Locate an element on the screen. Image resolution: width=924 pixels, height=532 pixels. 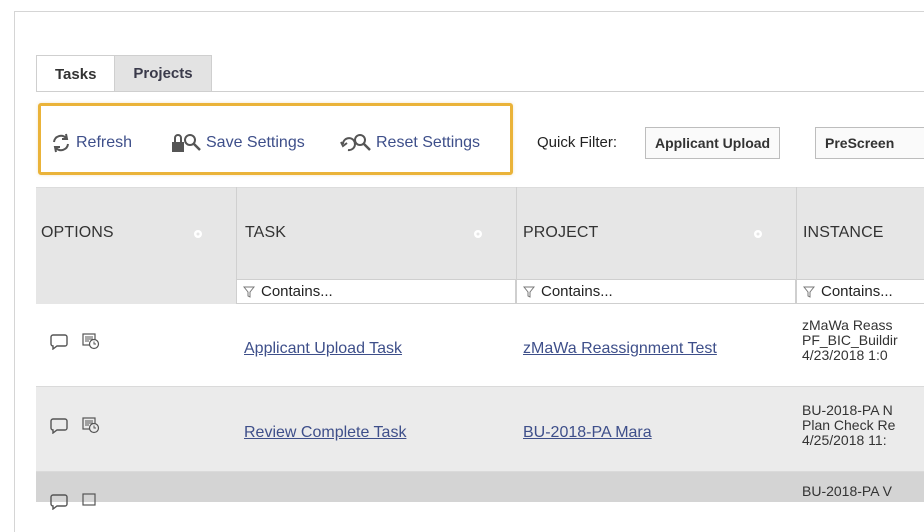
instance-cell: BU-2018-PA V is located at coordinates (862, 491).